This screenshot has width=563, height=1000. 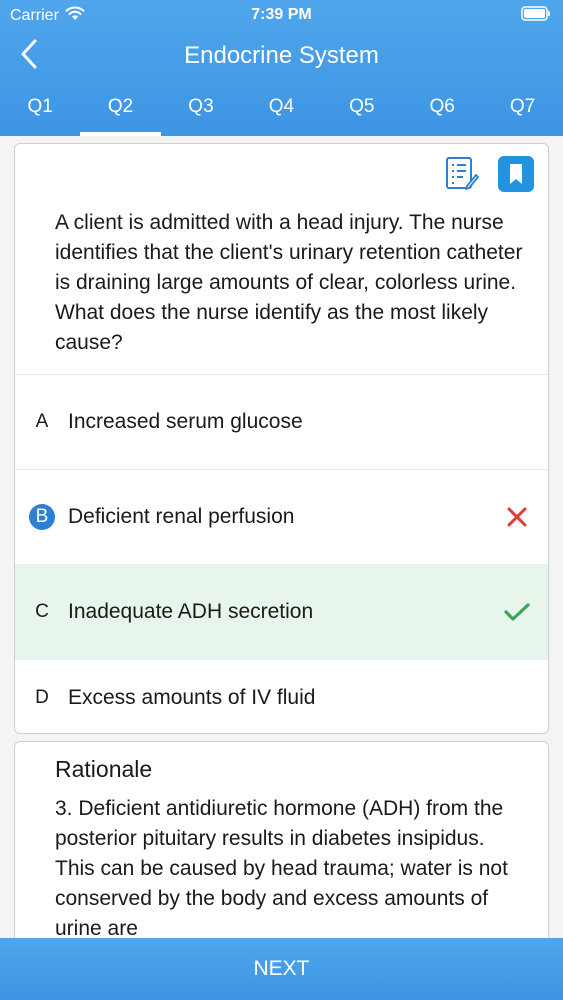 I want to click on tab-q4: Q4, so click(x=281, y=114).